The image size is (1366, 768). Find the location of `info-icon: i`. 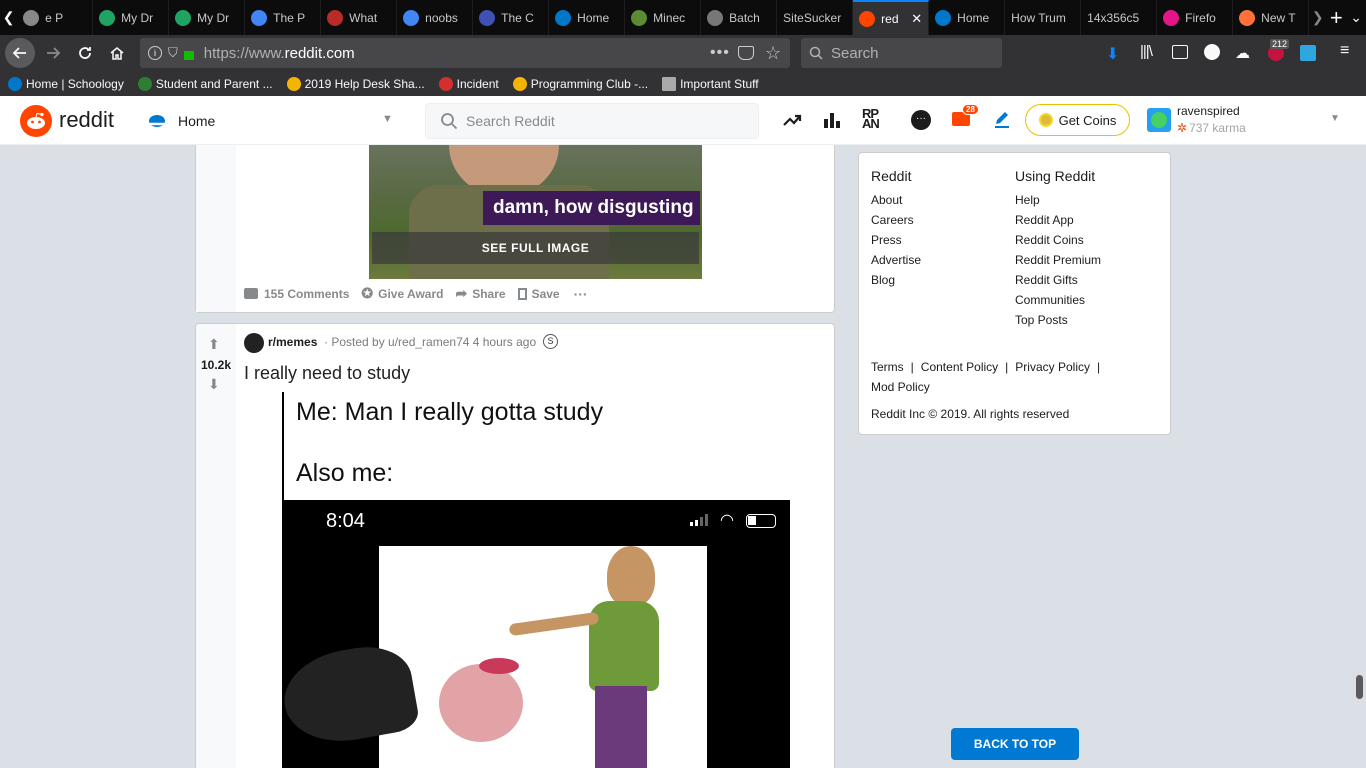

info-icon: i is located at coordinates (155, 53).